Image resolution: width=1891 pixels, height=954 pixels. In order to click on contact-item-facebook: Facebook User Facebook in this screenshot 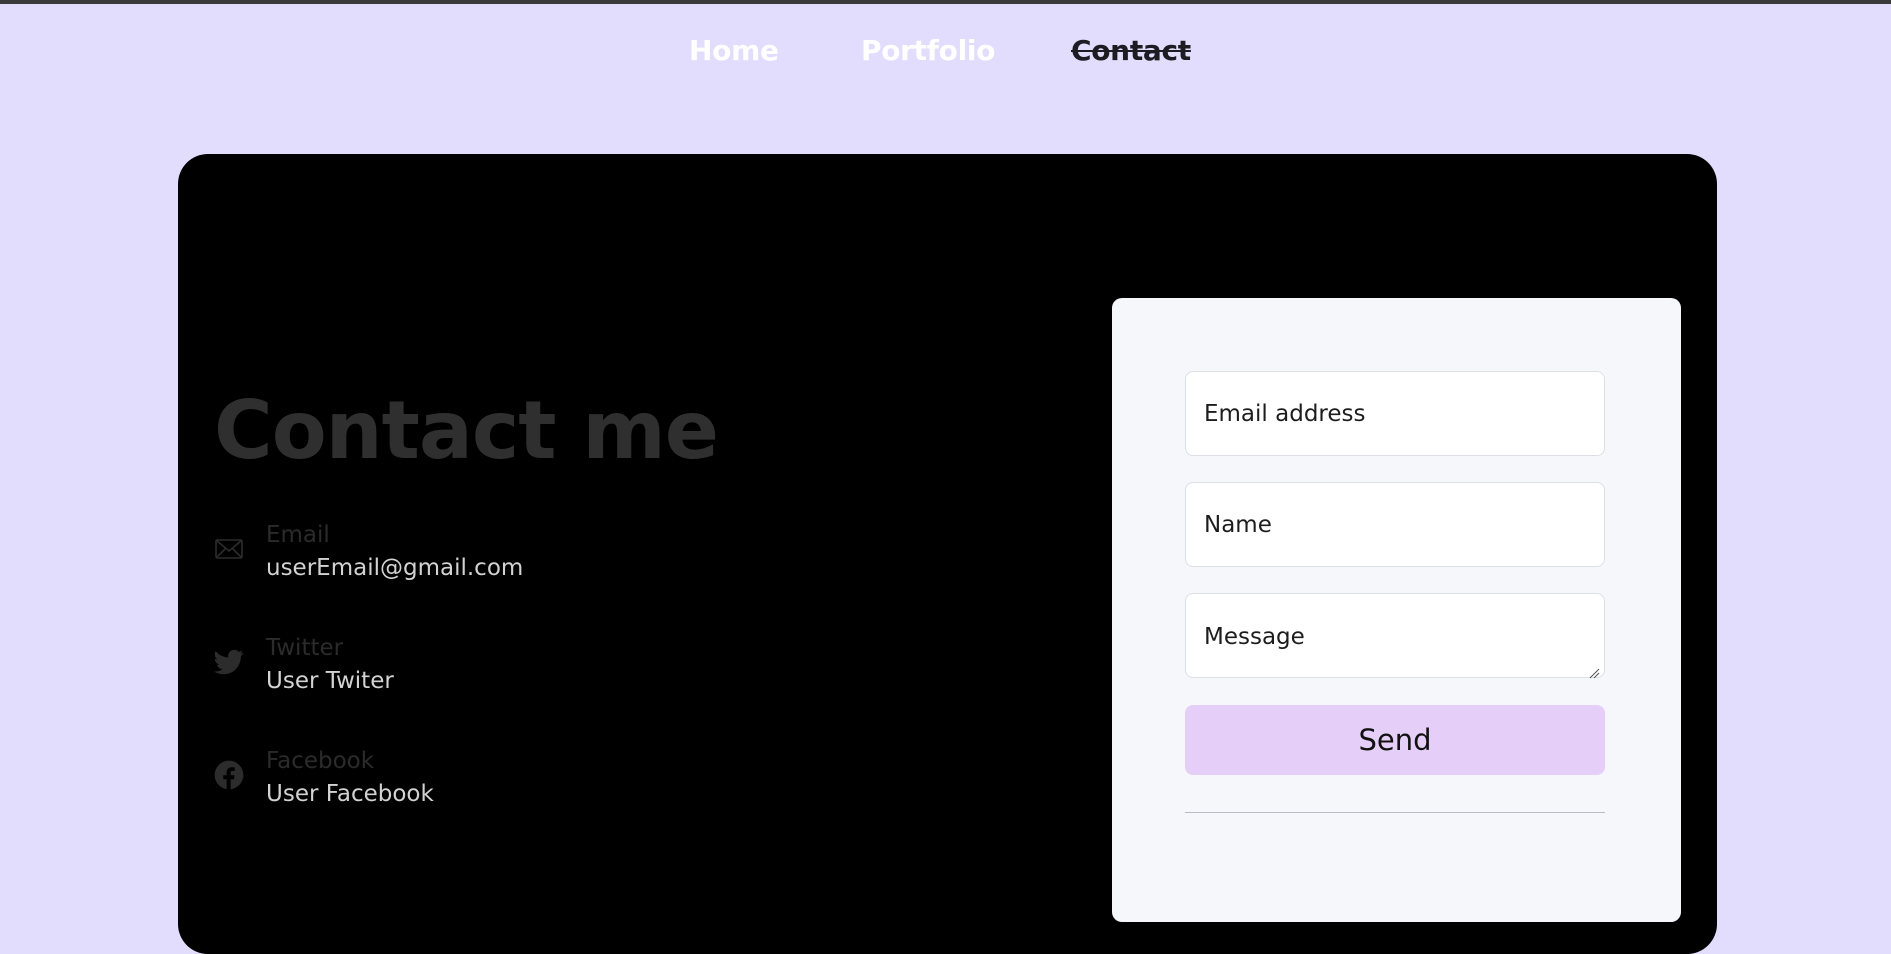, I will do `click(474, 779)`.